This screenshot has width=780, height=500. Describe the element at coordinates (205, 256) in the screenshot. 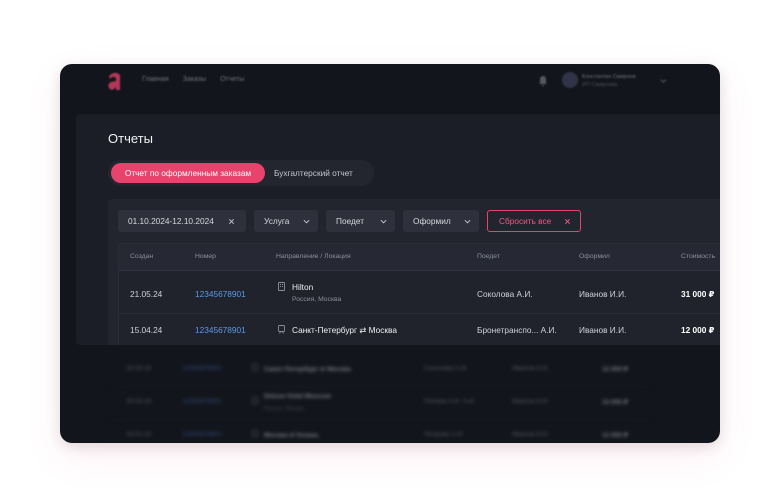

I see `column-number: Номер` at that location.